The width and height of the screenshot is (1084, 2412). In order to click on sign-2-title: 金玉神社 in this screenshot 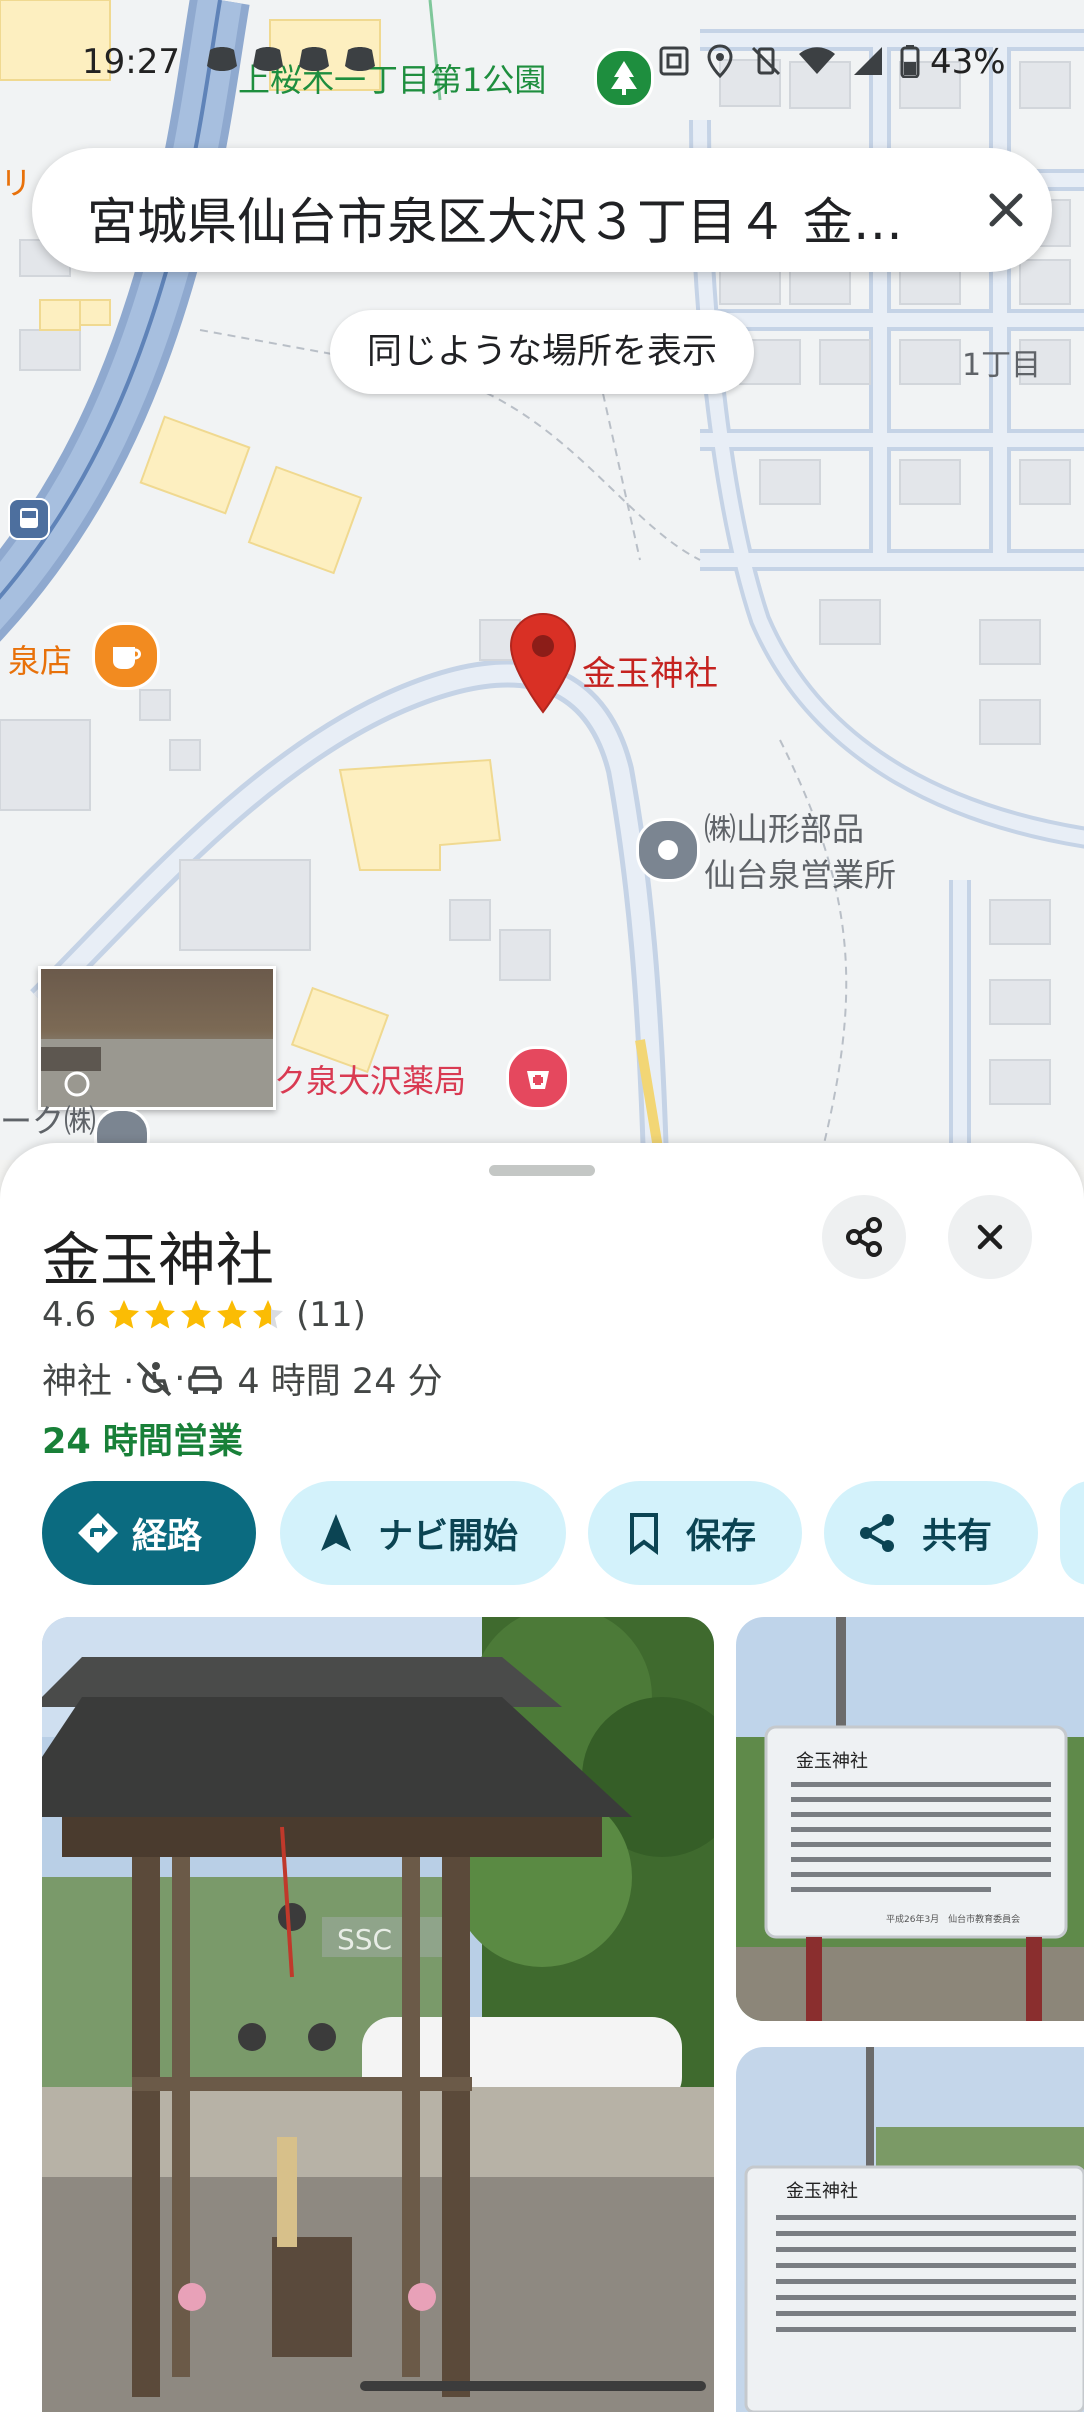, I will do `click(822, 2191)`.